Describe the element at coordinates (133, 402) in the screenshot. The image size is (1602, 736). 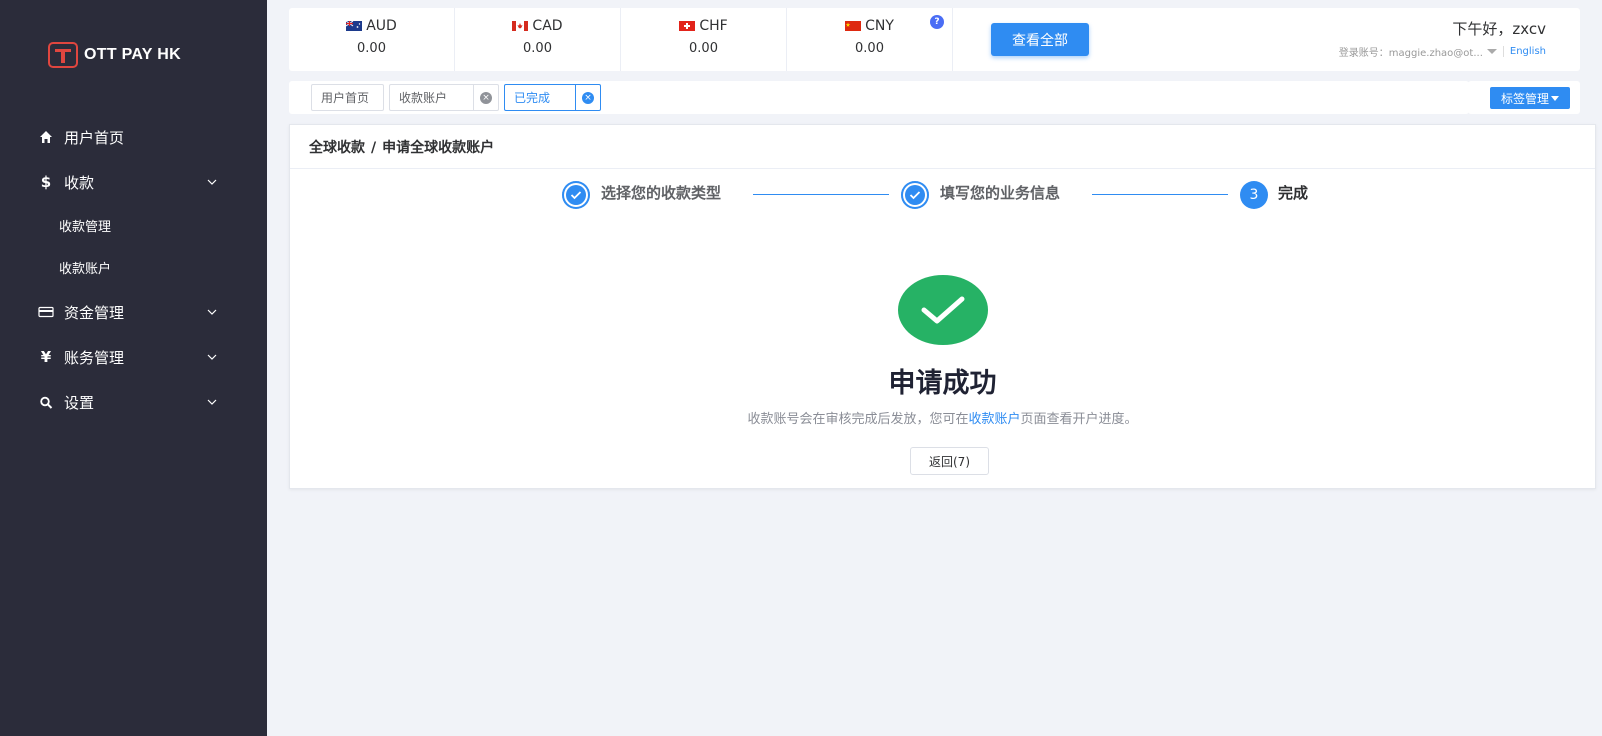
I see `sidebar-item-settings: 设置` at that location.